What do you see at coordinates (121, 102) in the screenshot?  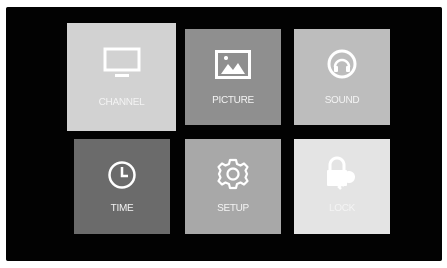 I see `menu-label-channel: CHANNEL` at bounding box center [121, 102].